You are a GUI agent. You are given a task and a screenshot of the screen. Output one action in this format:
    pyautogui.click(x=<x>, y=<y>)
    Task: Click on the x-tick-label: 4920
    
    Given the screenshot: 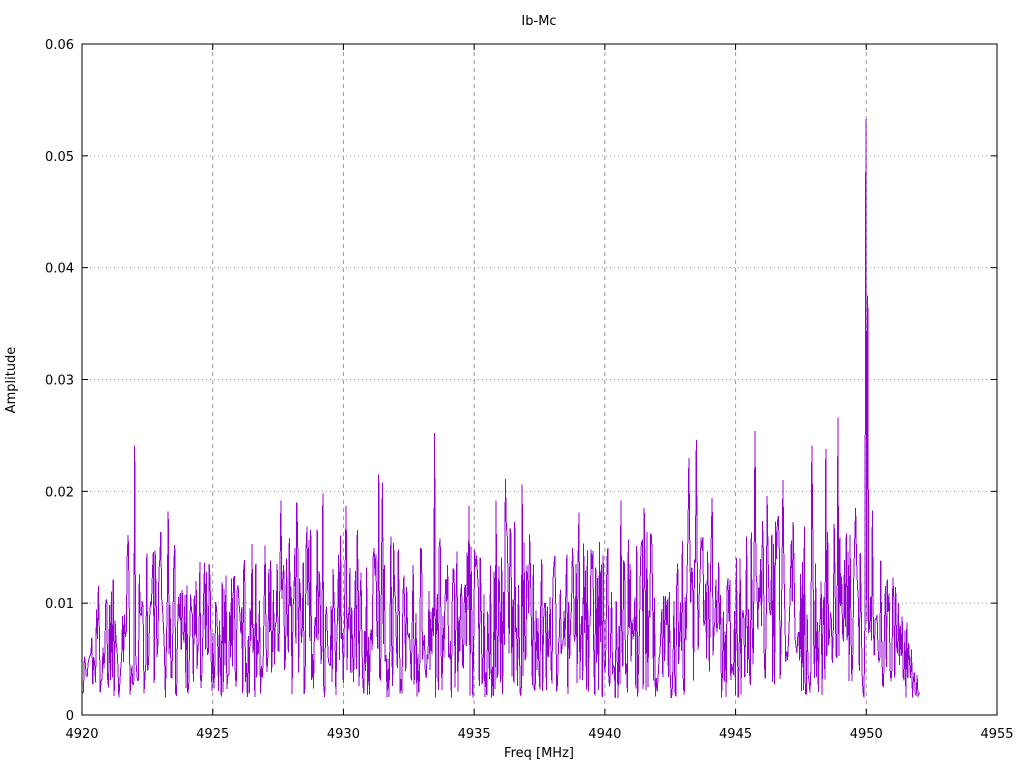 What is the action you would take?
    pyautogui.click(x=81, y=734)
    